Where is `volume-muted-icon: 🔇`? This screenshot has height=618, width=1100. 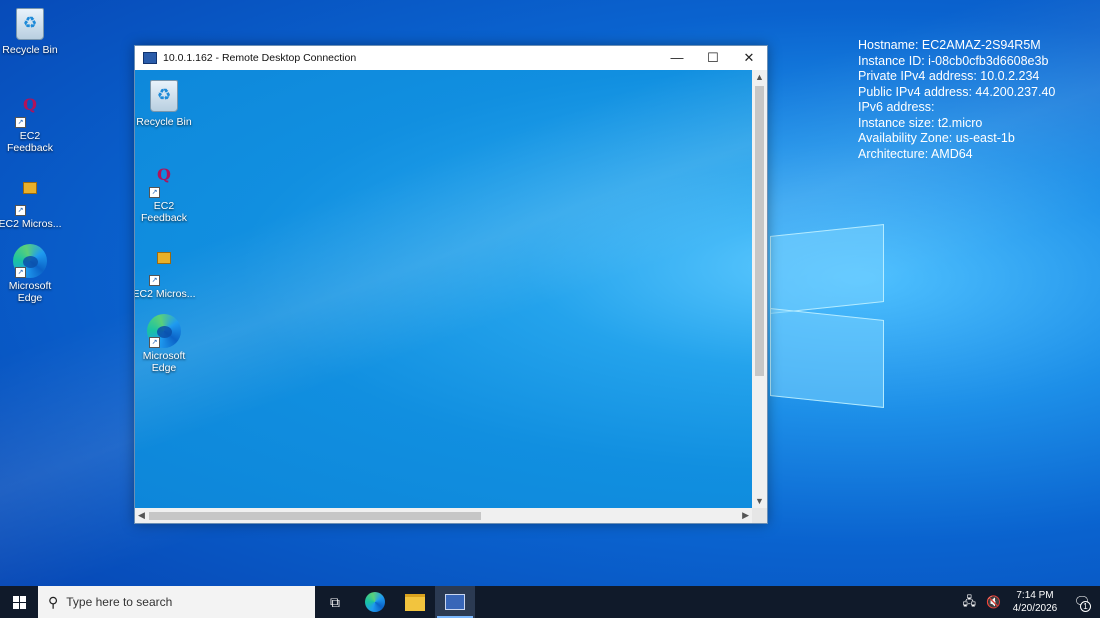 volume-muted-icon: 🔇 is located at coordinates (993, 602).